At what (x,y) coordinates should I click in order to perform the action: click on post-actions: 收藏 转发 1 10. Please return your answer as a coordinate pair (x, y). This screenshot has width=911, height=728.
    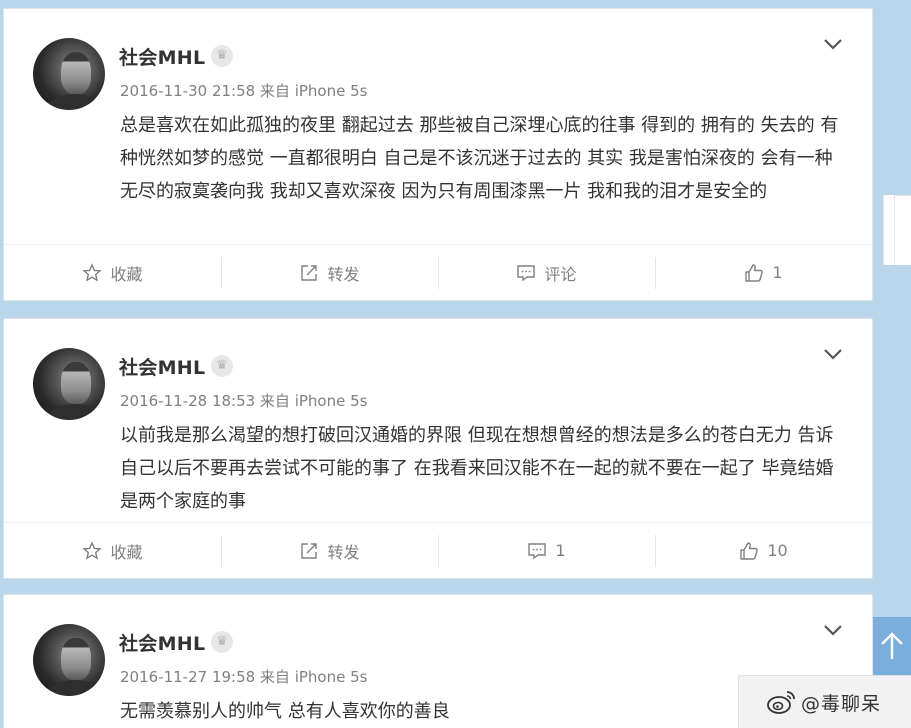
    Looking at the image, I should click on (438, 550).